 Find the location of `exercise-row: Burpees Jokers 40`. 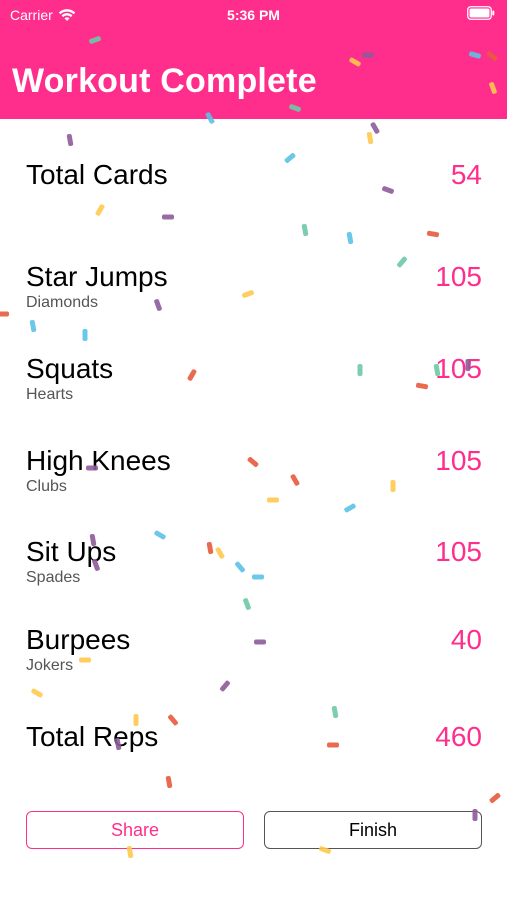

exercise-row: Burpees Jokers 40 is located at coordinates (254, 651).